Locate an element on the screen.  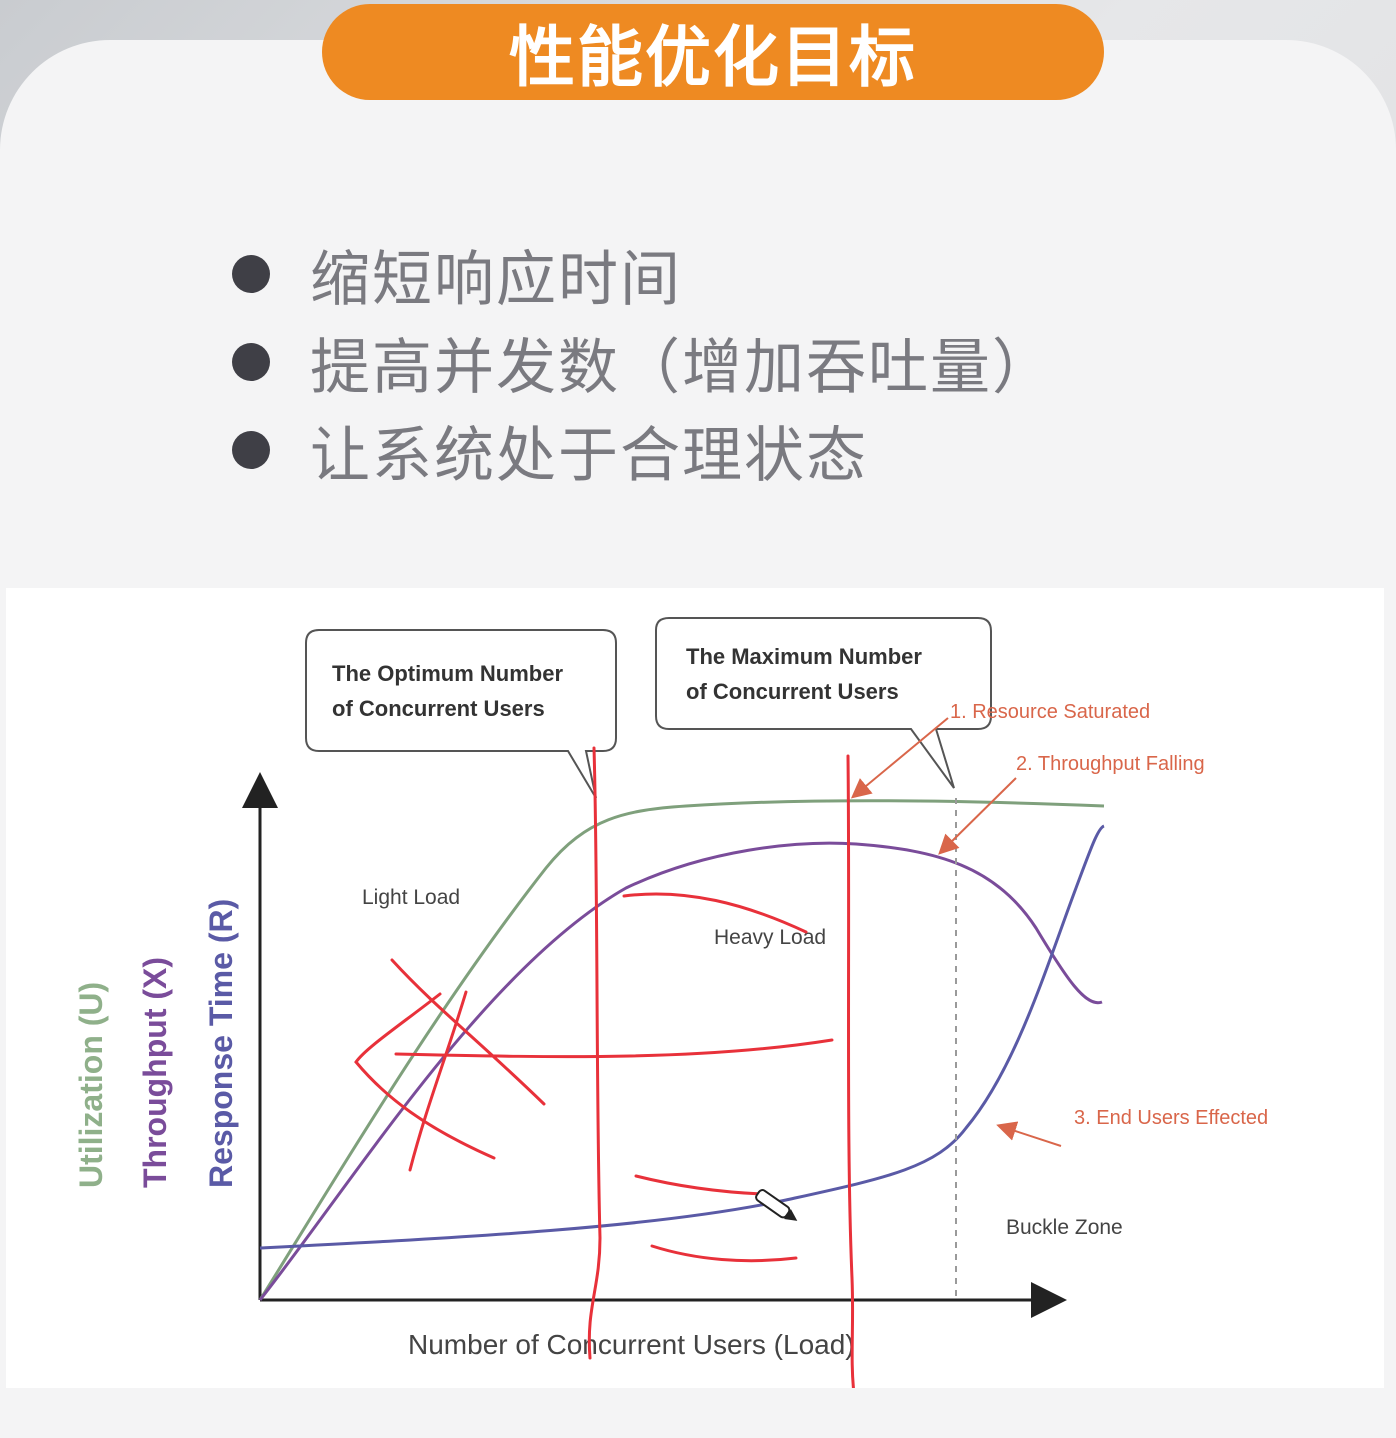
bullet-item: 提高并发数（增加吞吐量） is located at coordinates (643, 362).